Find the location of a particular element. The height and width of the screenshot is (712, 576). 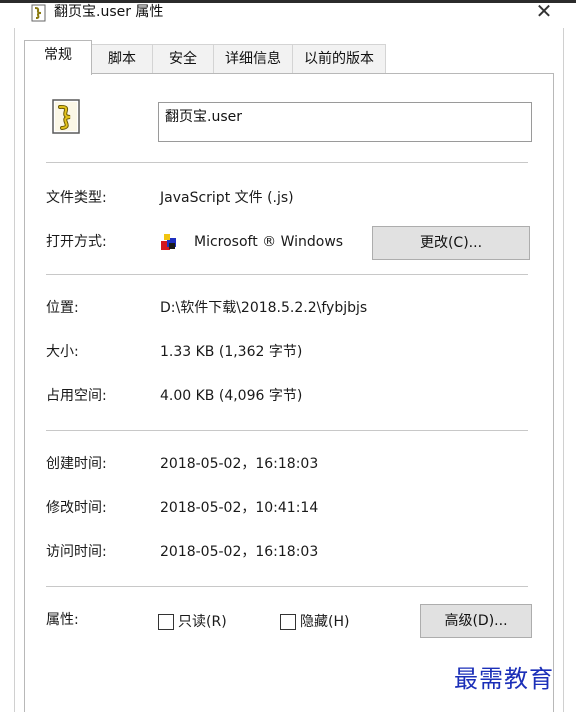

close-button: ✕ is located at coordinates (544, 11).